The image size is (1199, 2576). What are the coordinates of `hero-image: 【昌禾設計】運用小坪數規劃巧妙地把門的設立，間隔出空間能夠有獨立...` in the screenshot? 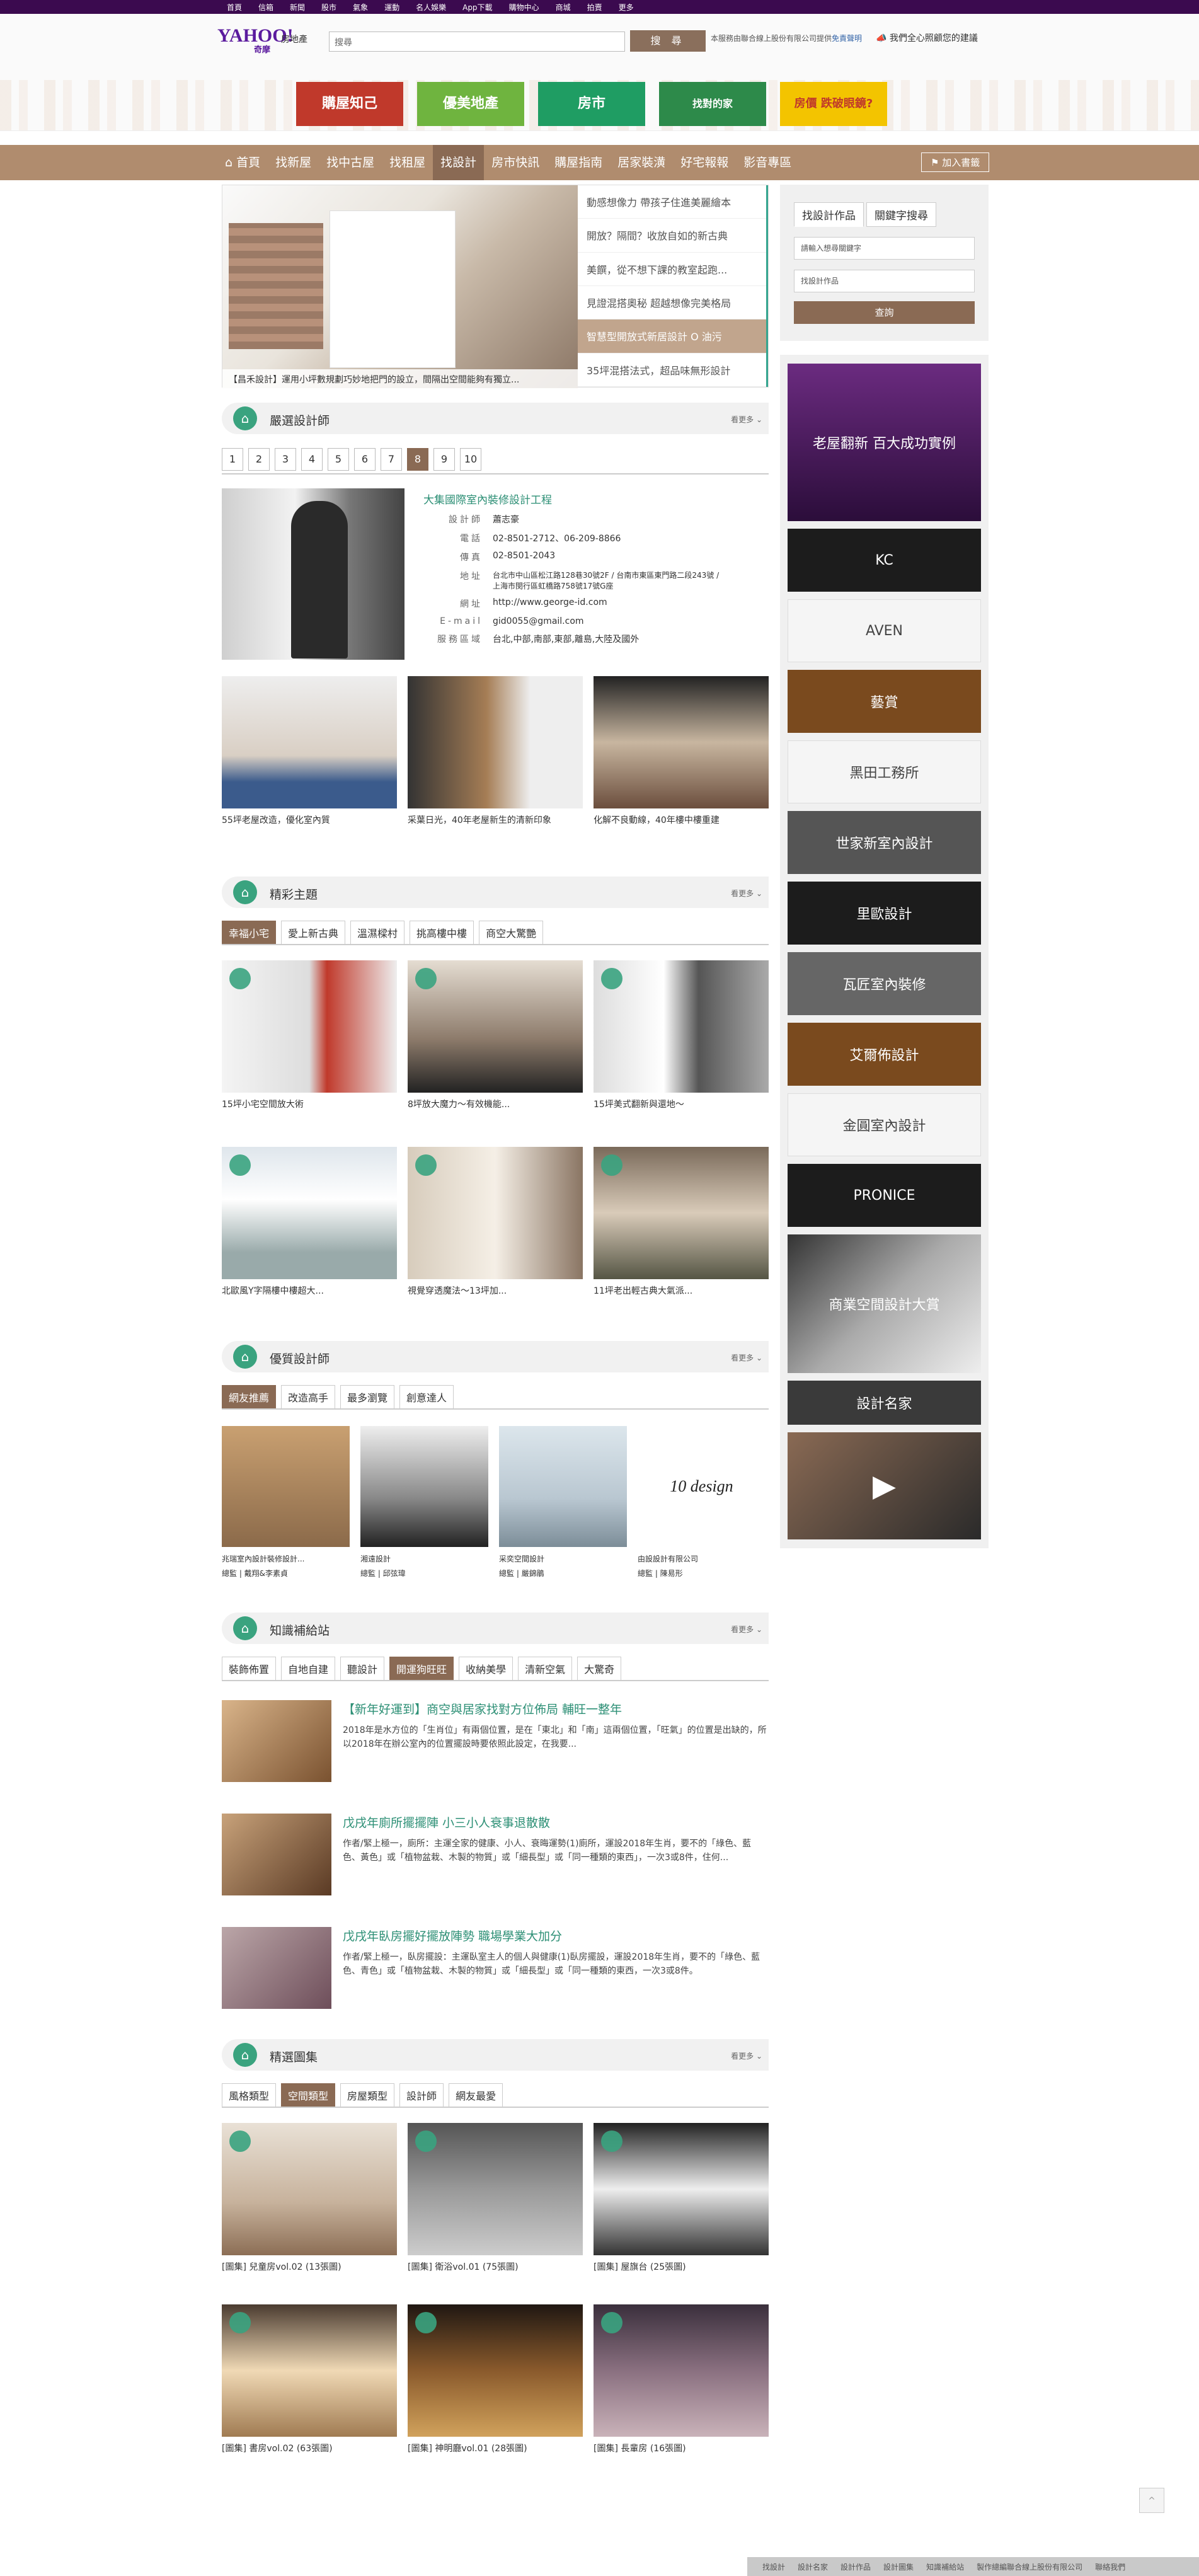 It's located at (400, 286).